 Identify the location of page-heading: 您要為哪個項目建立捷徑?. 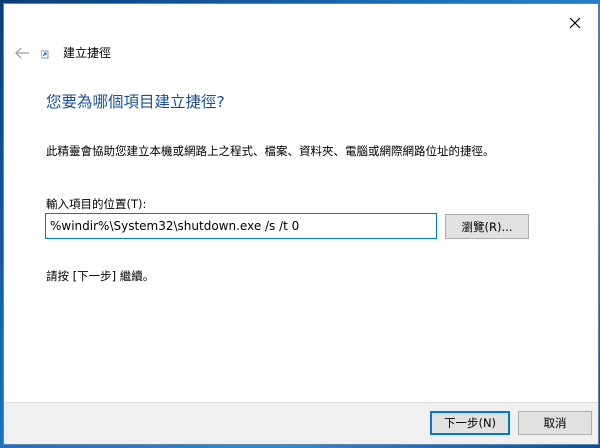
(135, 102).